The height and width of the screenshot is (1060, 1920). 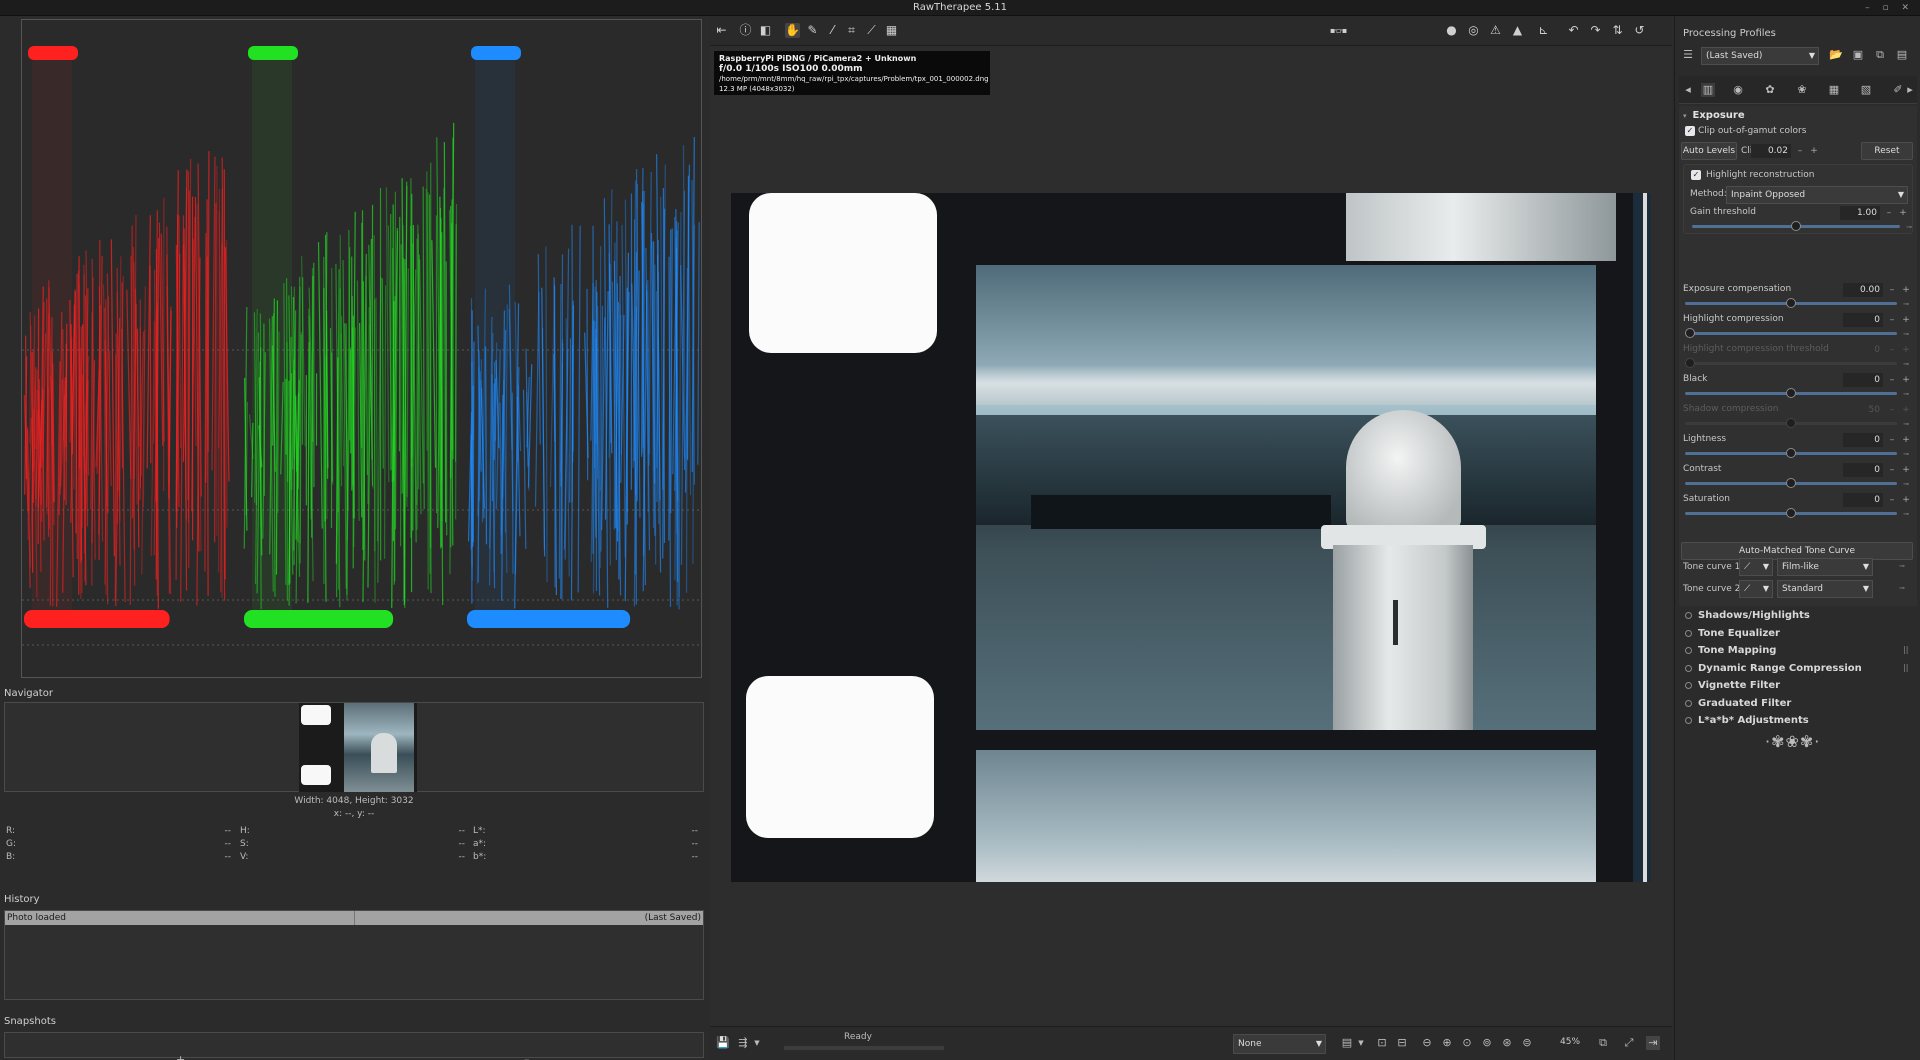 I want to click on highlight-compression-threshold-spinner: 0– +, so click(x=1877, y=350).